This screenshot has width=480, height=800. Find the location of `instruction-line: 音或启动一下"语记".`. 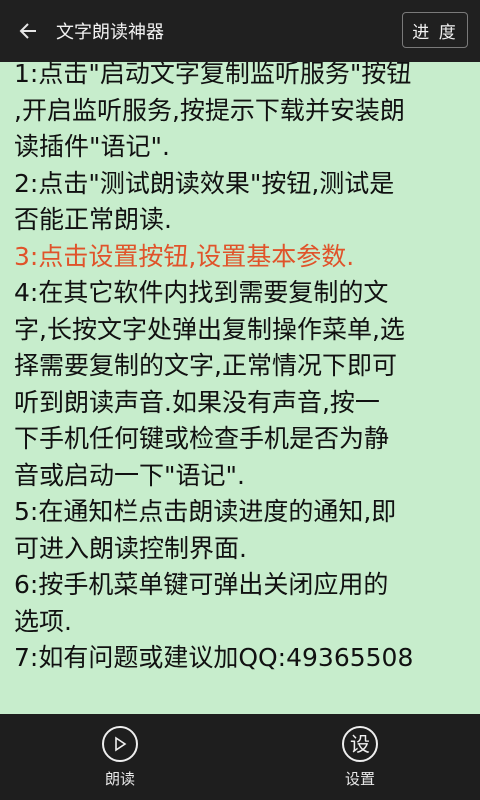

instruction-line: 音或启动一下"语记". is located at coordinates (129, 475).